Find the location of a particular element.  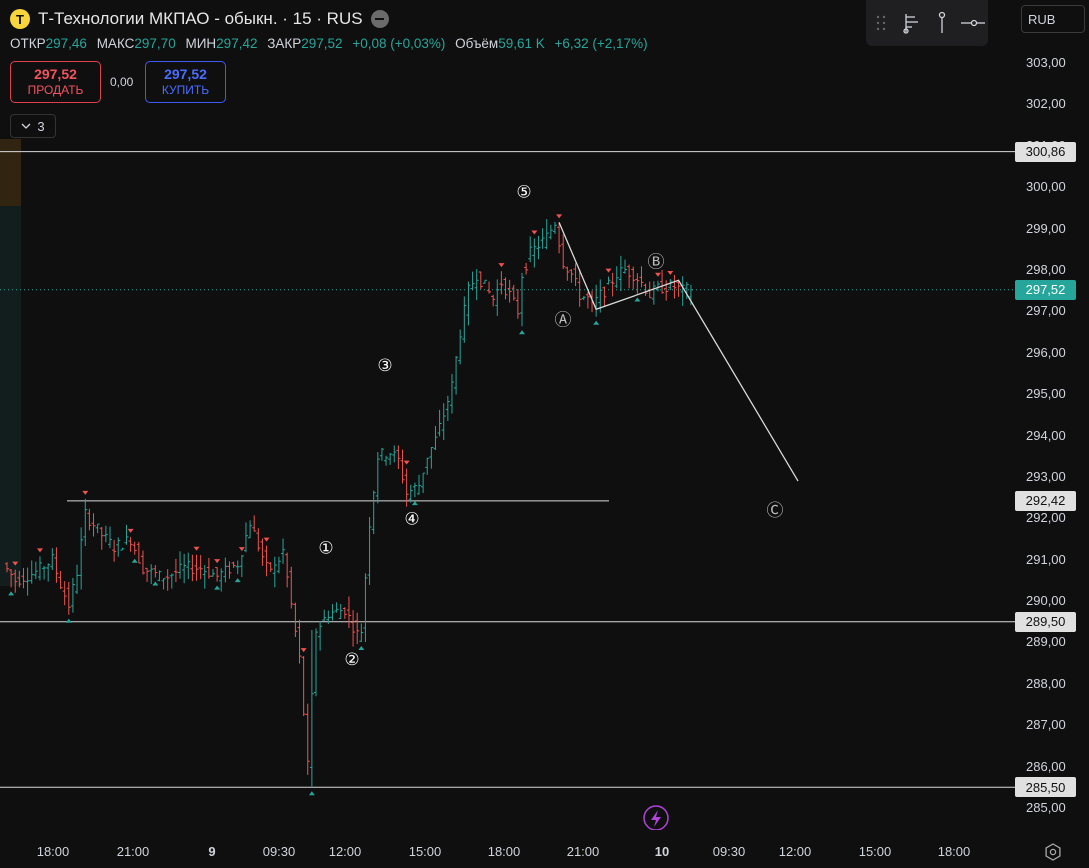

buy-button: 297,52 КУПИТЬ is located at coordinates (185, 82).